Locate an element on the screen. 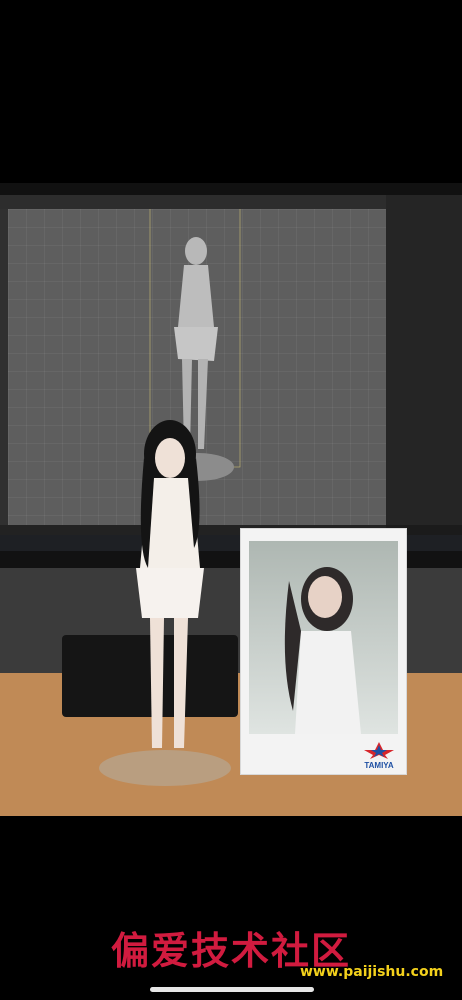 The image size is (462, 1000). box-artwork is located at coordinates (323, 637).